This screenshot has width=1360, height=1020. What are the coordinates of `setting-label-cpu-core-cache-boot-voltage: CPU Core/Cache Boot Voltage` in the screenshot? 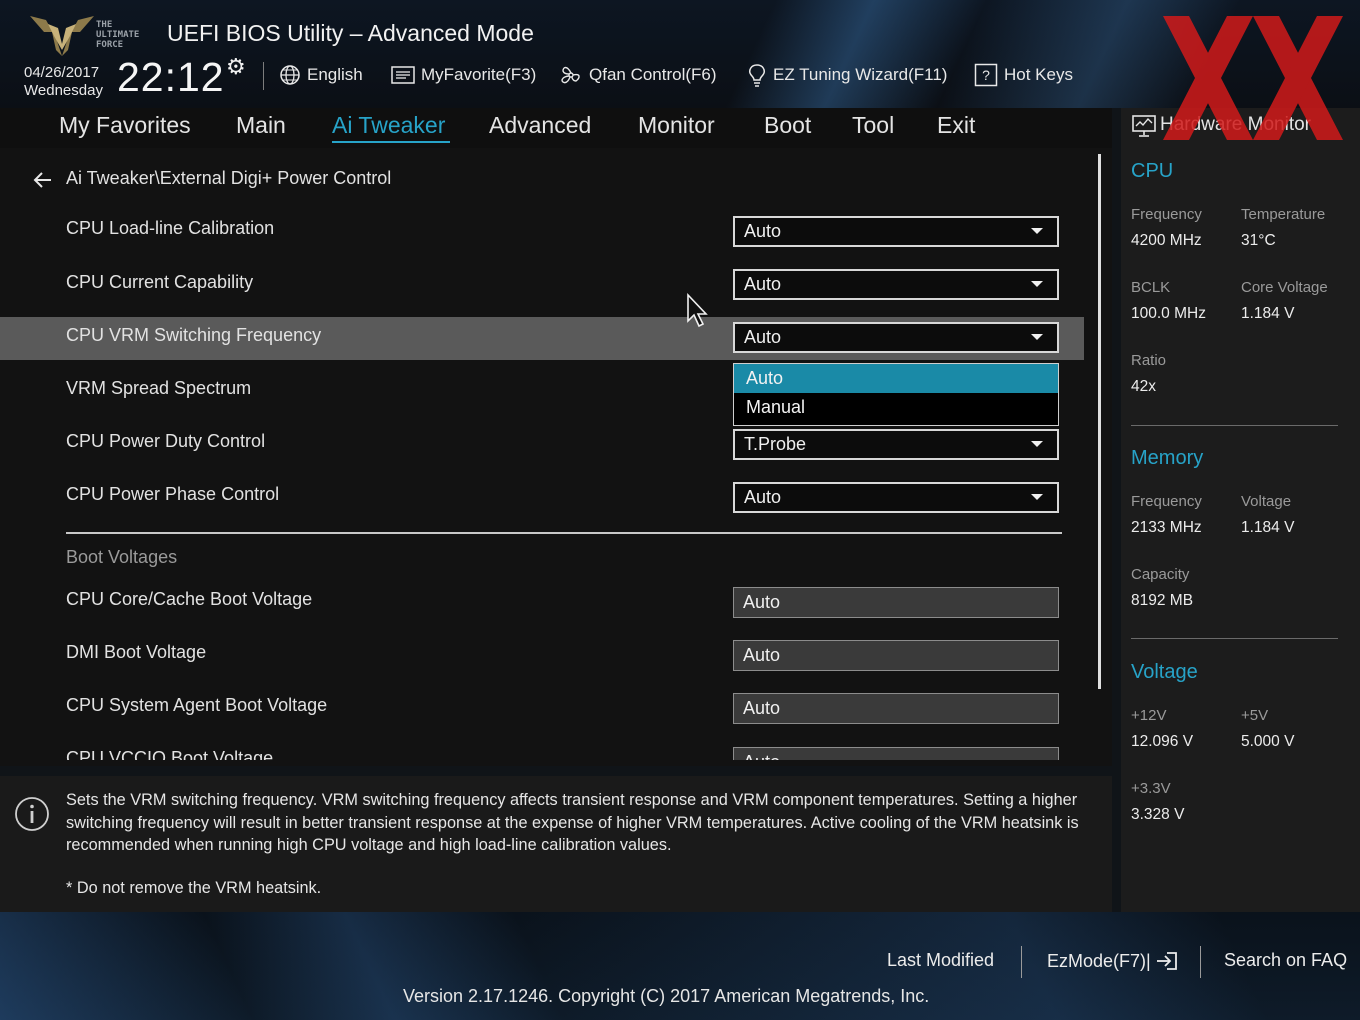 It's located at (189, 599).